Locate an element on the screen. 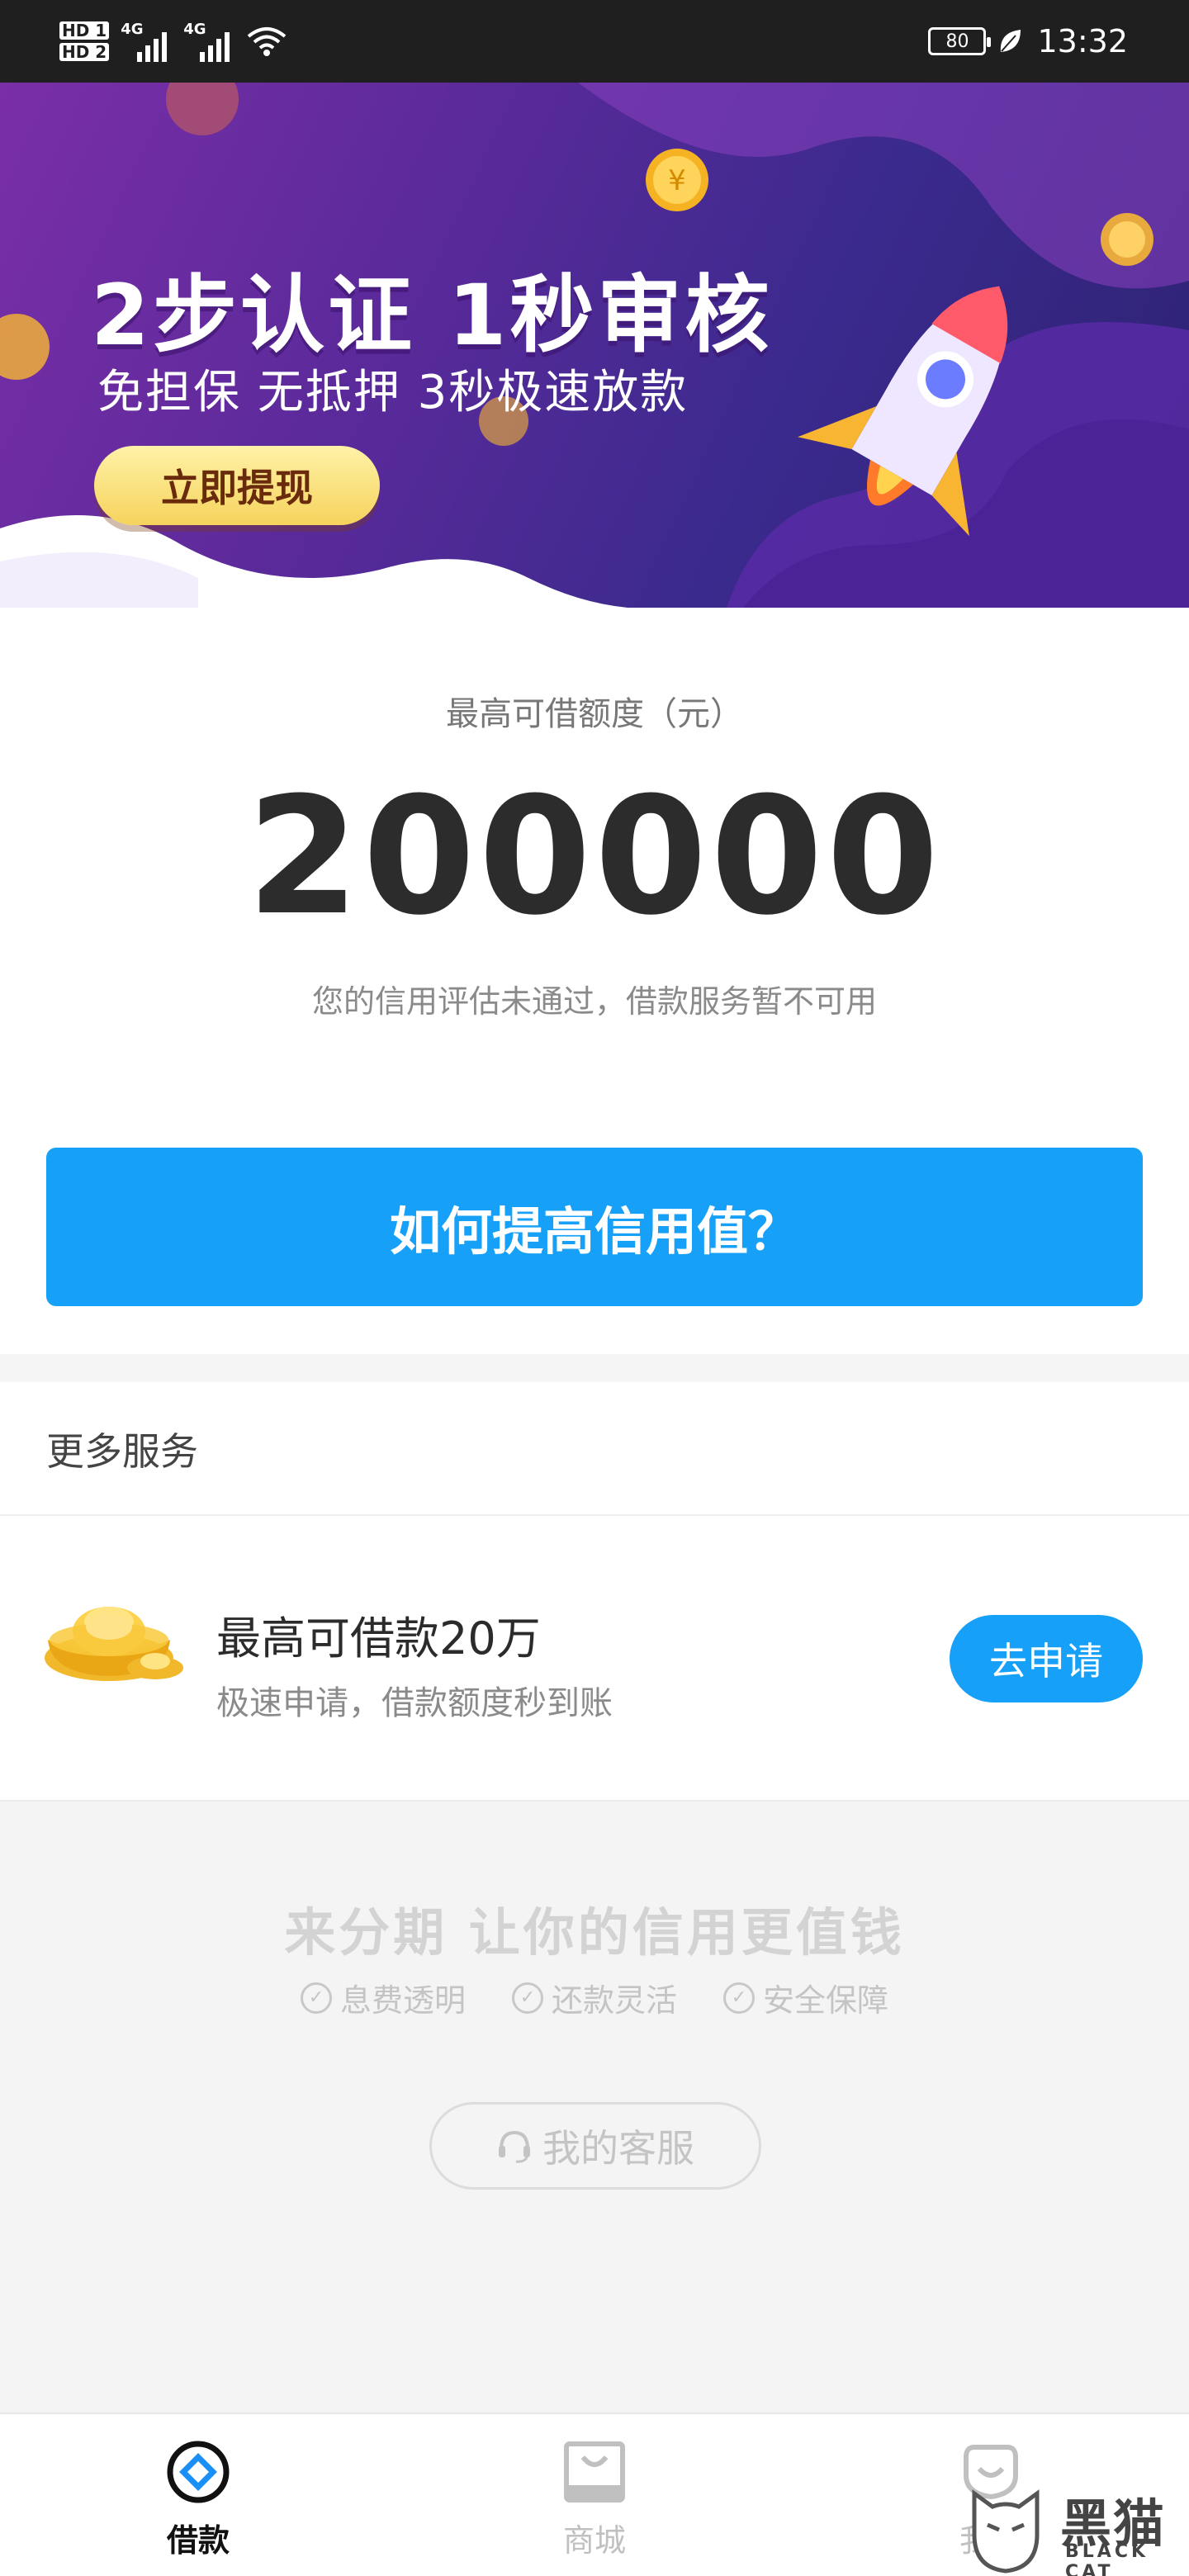 The height and width of the screenshot is (2576, 1189). hd2-badge: HD 2 is located at coordinates (84, 52).